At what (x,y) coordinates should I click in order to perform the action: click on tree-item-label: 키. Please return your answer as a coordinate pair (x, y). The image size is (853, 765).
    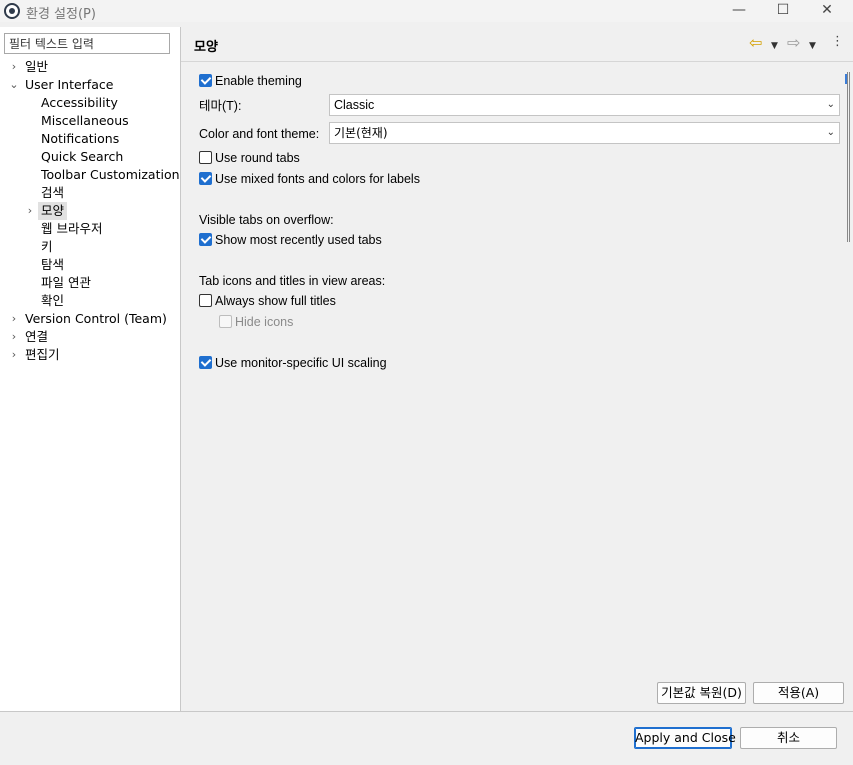
    Looking at the image, I should click on (47, 246).